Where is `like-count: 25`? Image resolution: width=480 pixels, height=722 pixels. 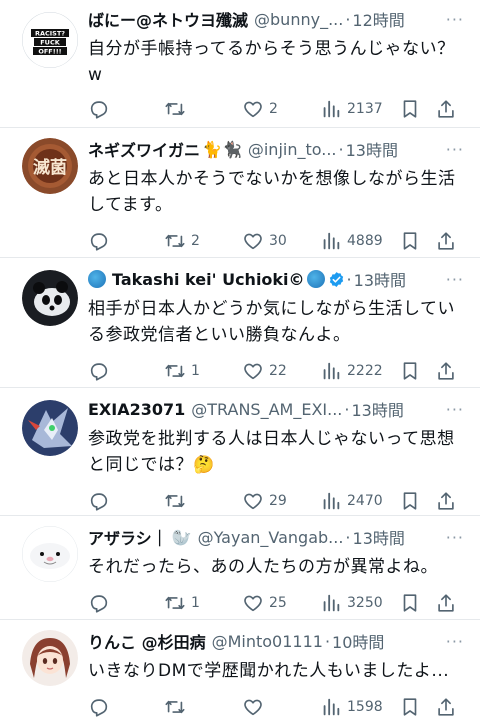
like-count: 25 is located at coordinates (278, 603).